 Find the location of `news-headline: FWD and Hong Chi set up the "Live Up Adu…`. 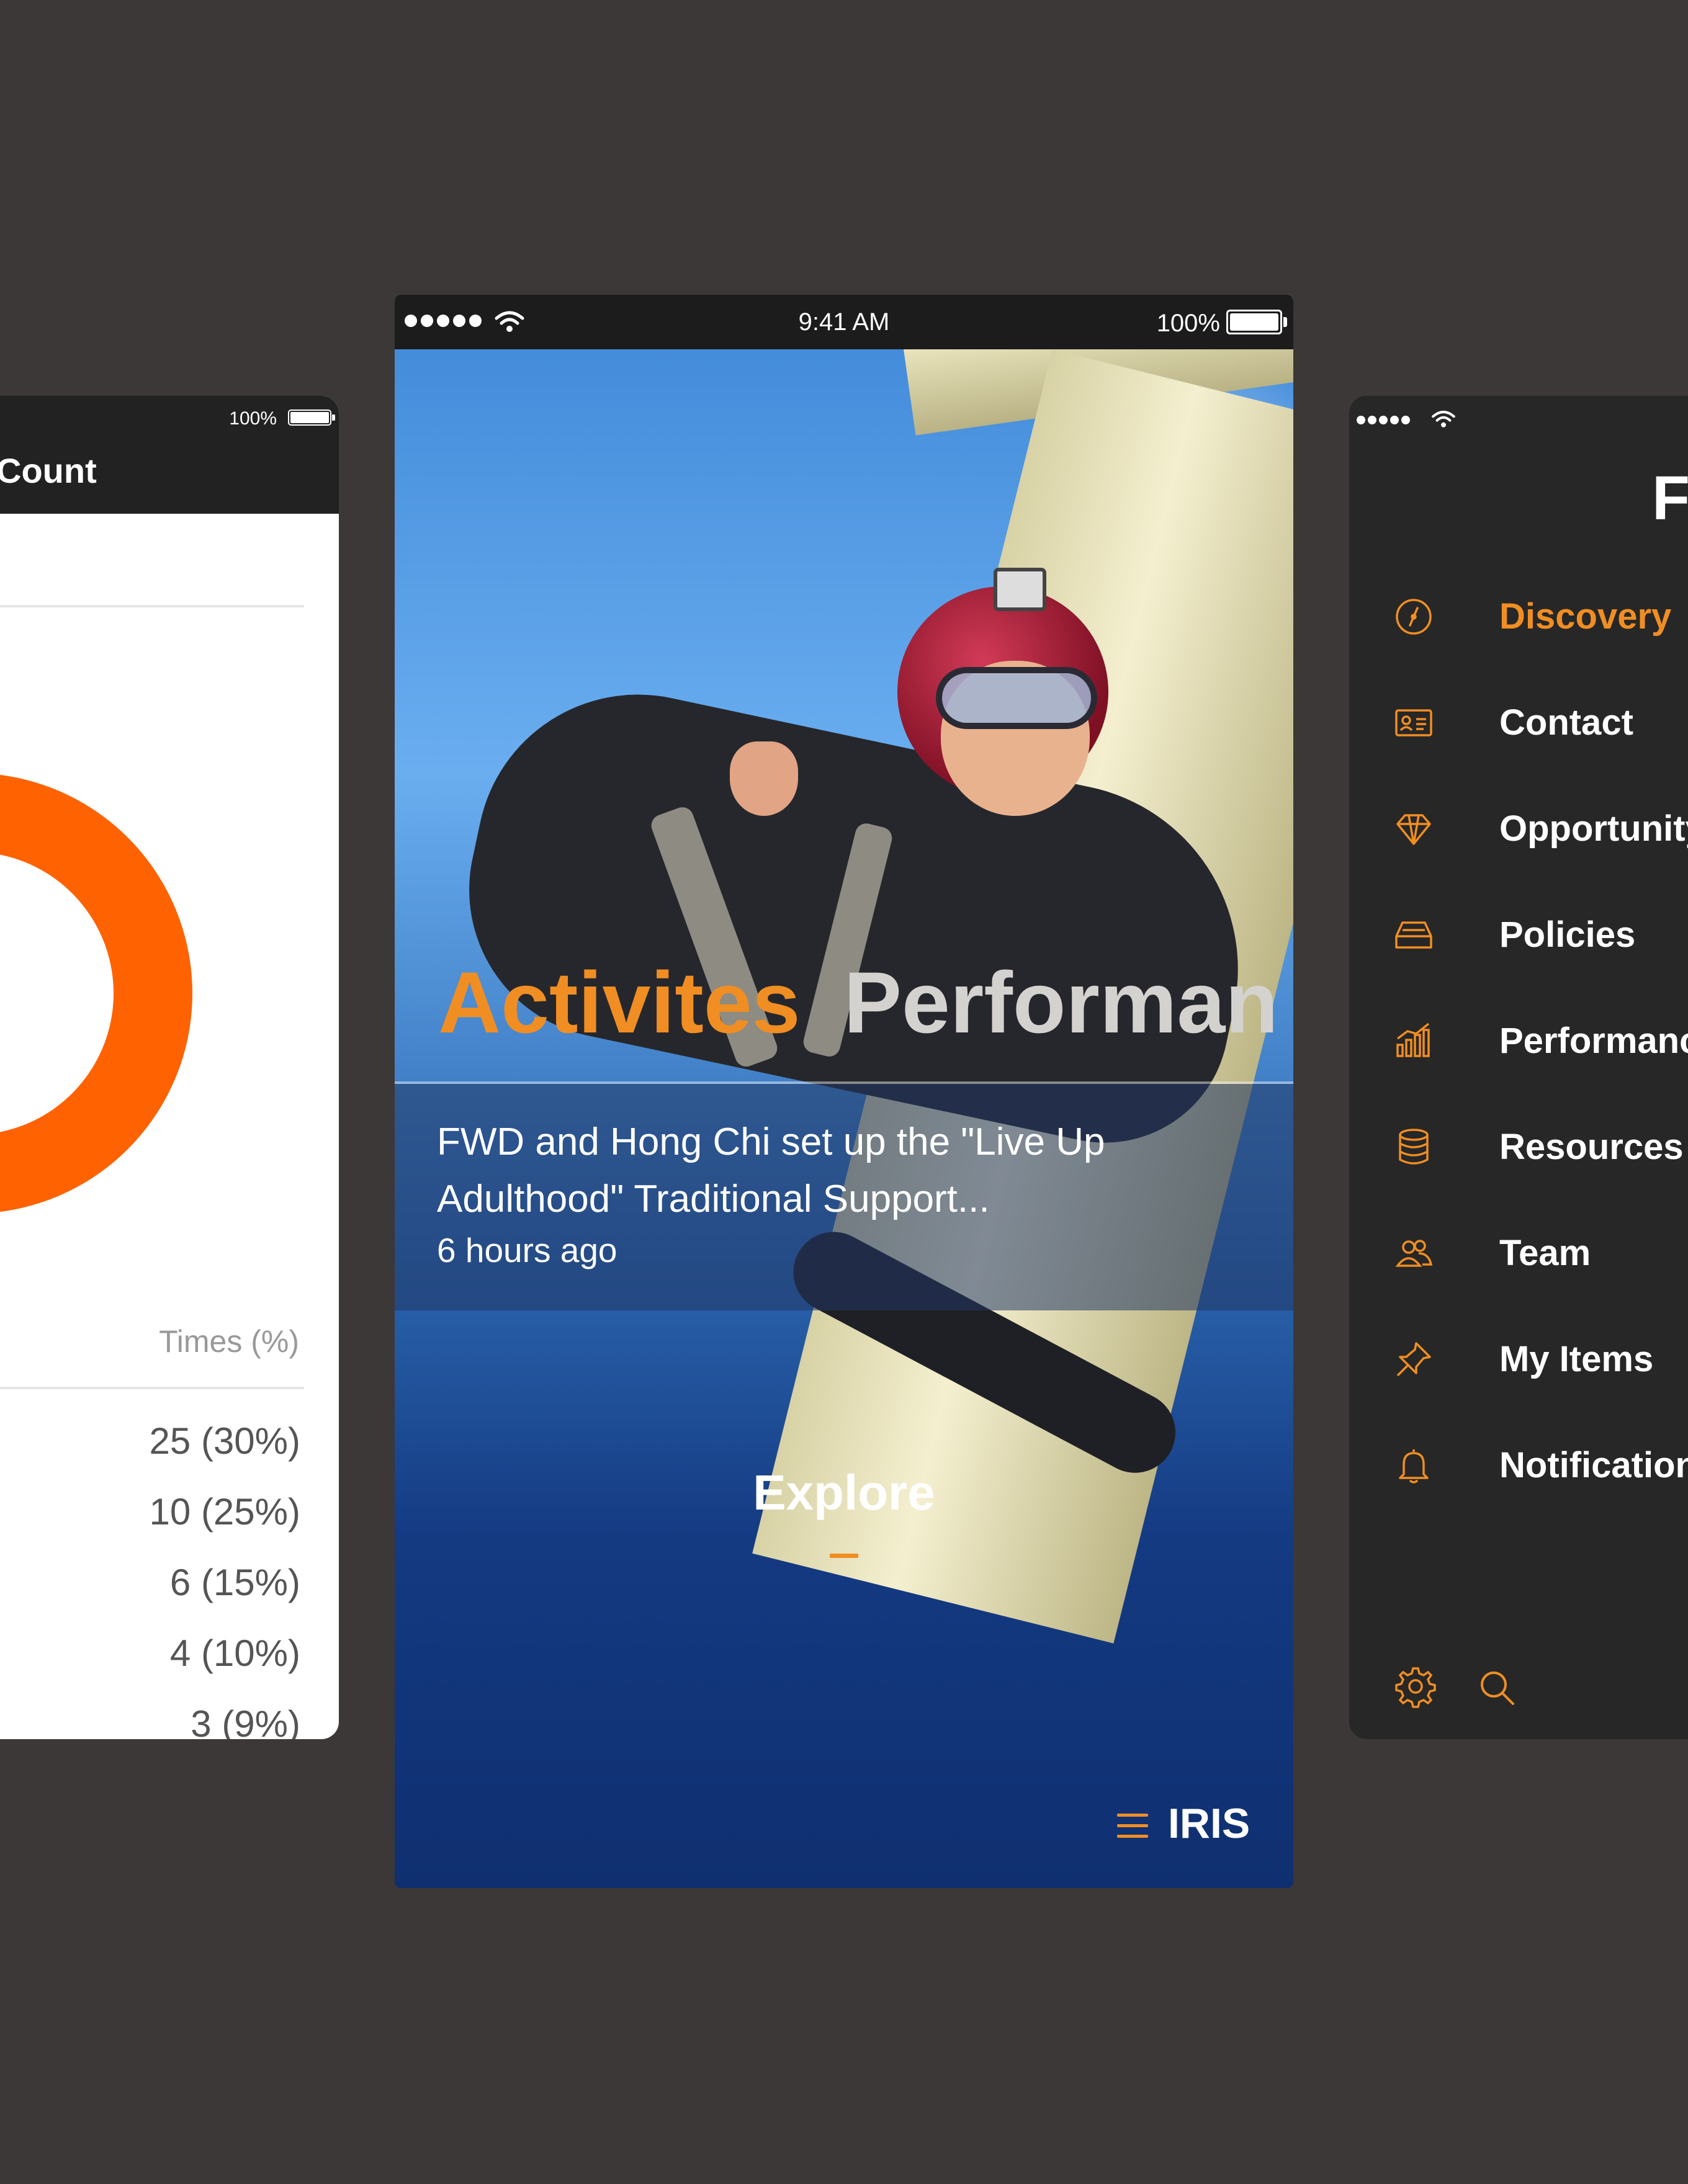

news-headline: FWD and Hong Chi set up the "Live Up Adu… is located at coordinates (825, 1171).